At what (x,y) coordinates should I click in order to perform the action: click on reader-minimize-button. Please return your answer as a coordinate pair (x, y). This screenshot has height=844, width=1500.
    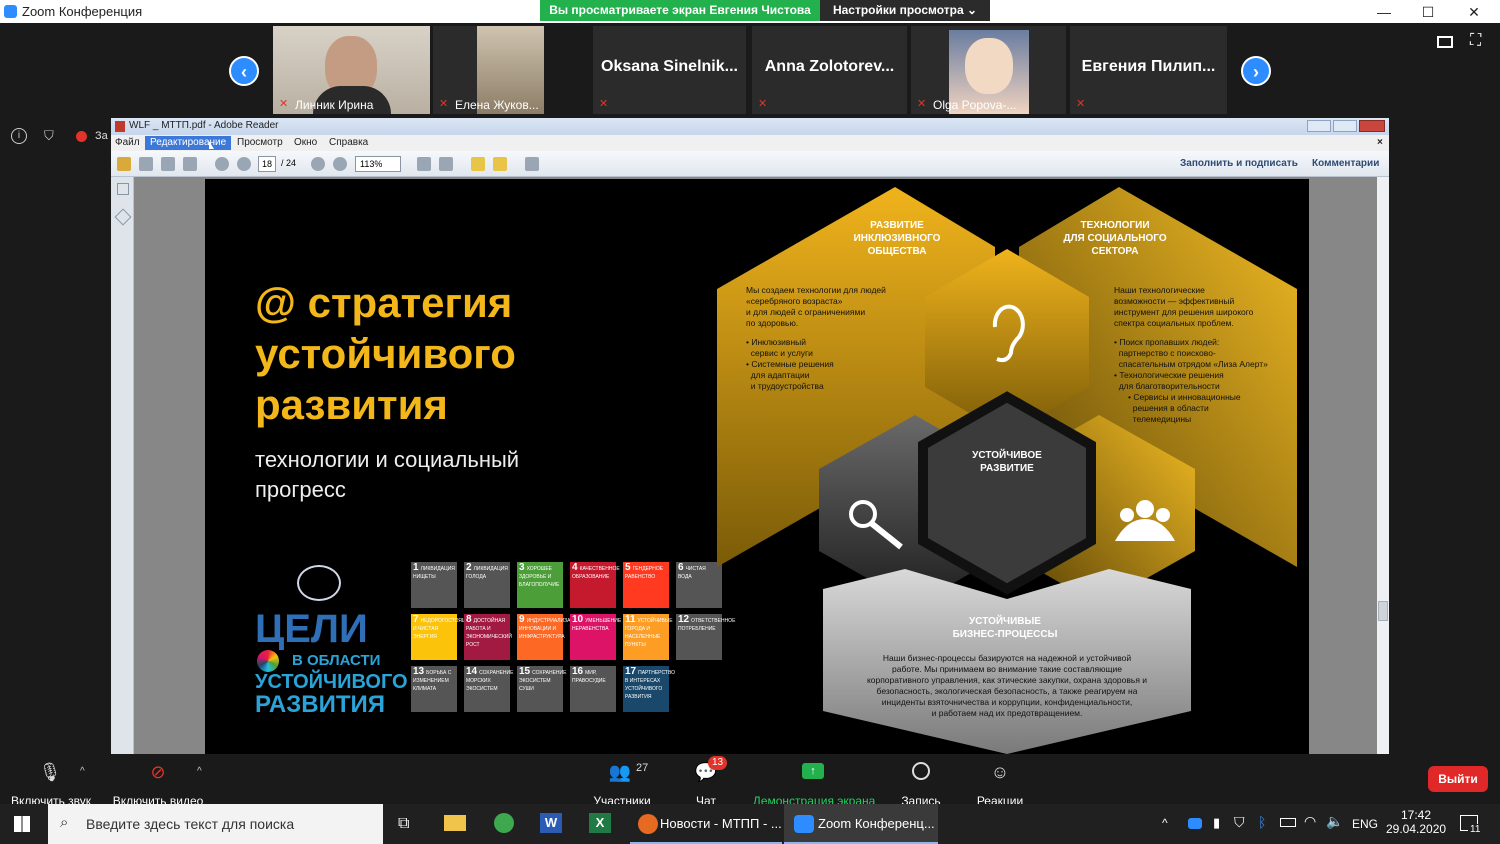
    Looking at the image, I should click on (1319, 126).